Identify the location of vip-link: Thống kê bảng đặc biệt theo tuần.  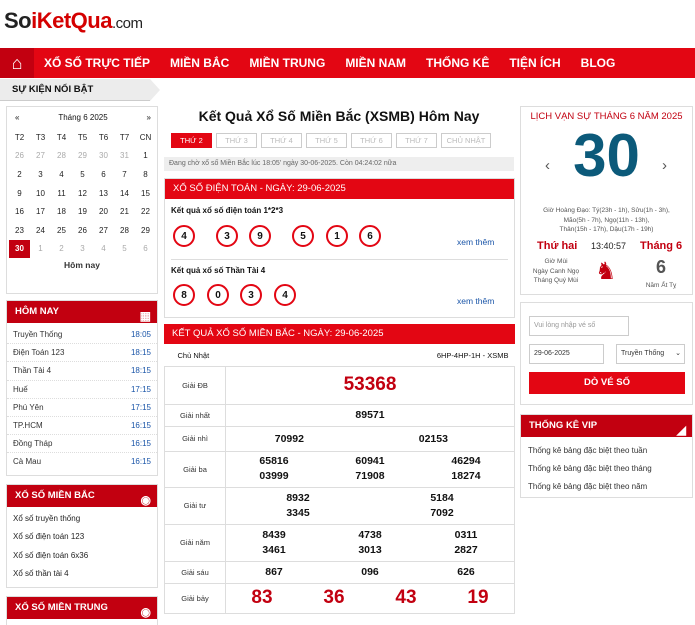
(606, 451).